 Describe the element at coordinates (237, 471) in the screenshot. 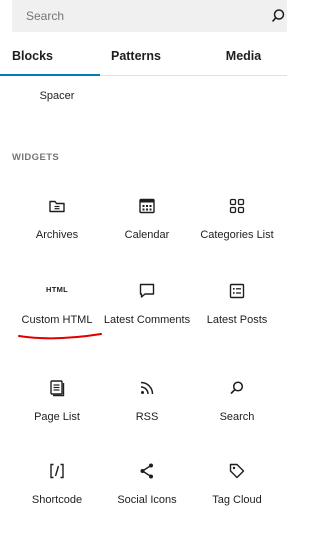

I see `tag-icon` at that location.